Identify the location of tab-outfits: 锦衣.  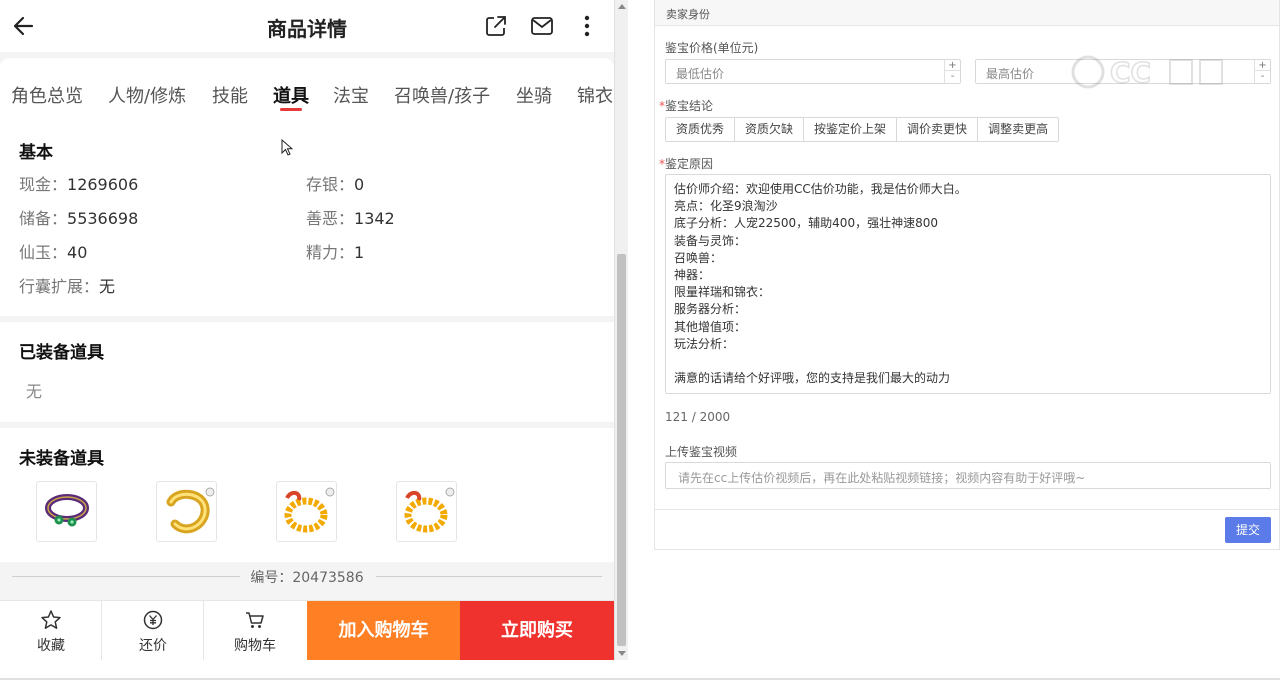
(595, 95).